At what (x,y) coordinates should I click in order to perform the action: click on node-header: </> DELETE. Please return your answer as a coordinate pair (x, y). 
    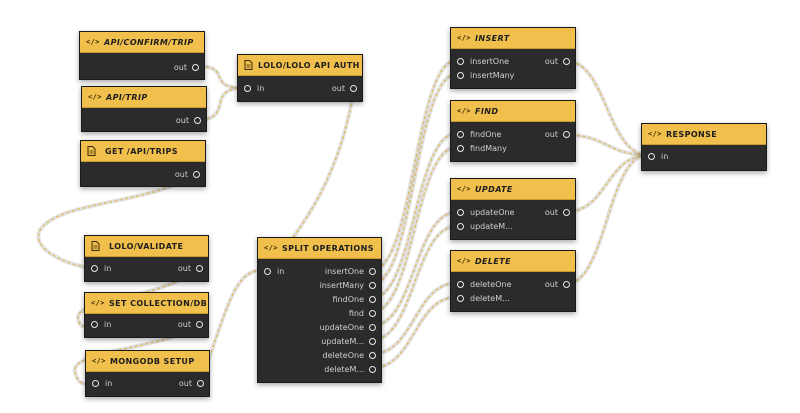
    Looking at the image, I should click on (513, 261).